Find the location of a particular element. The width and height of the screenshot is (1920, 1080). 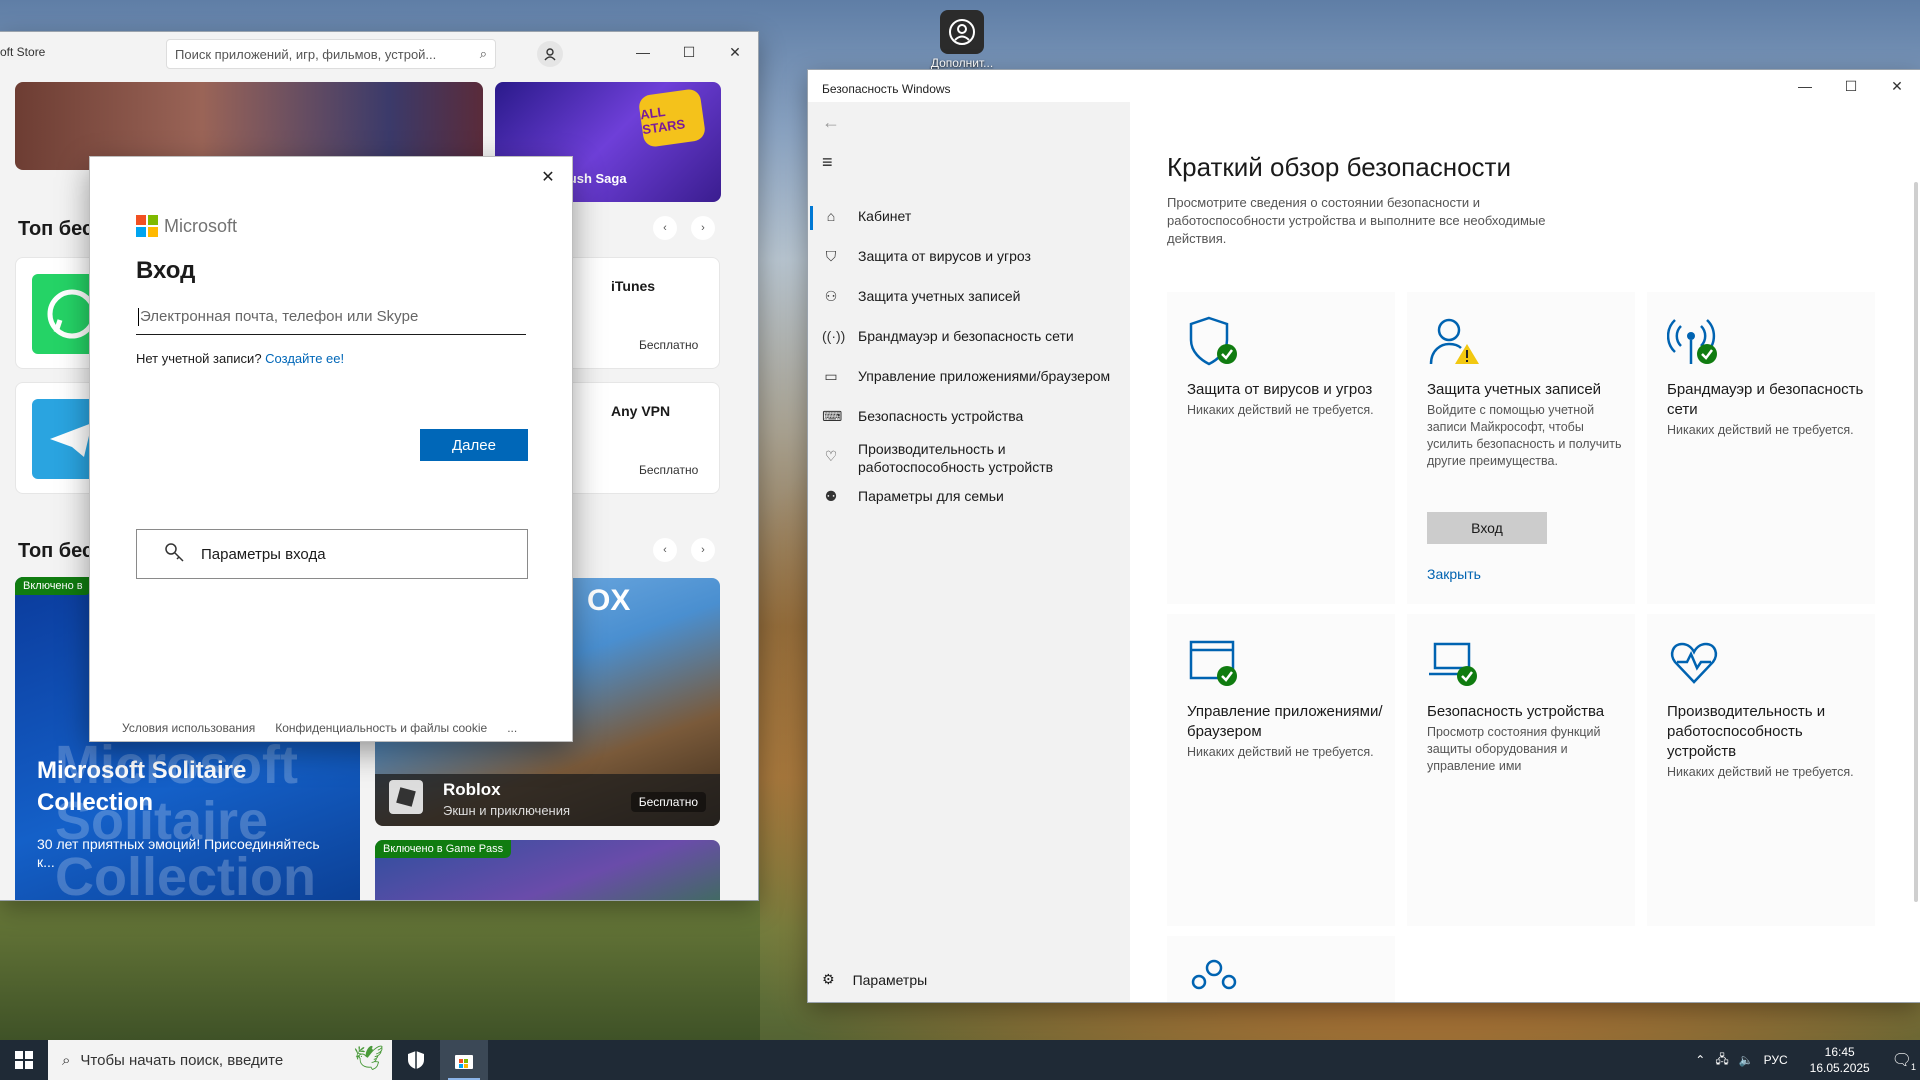

volume-icon: 🔈 is located at coordinates (1746, 1060).